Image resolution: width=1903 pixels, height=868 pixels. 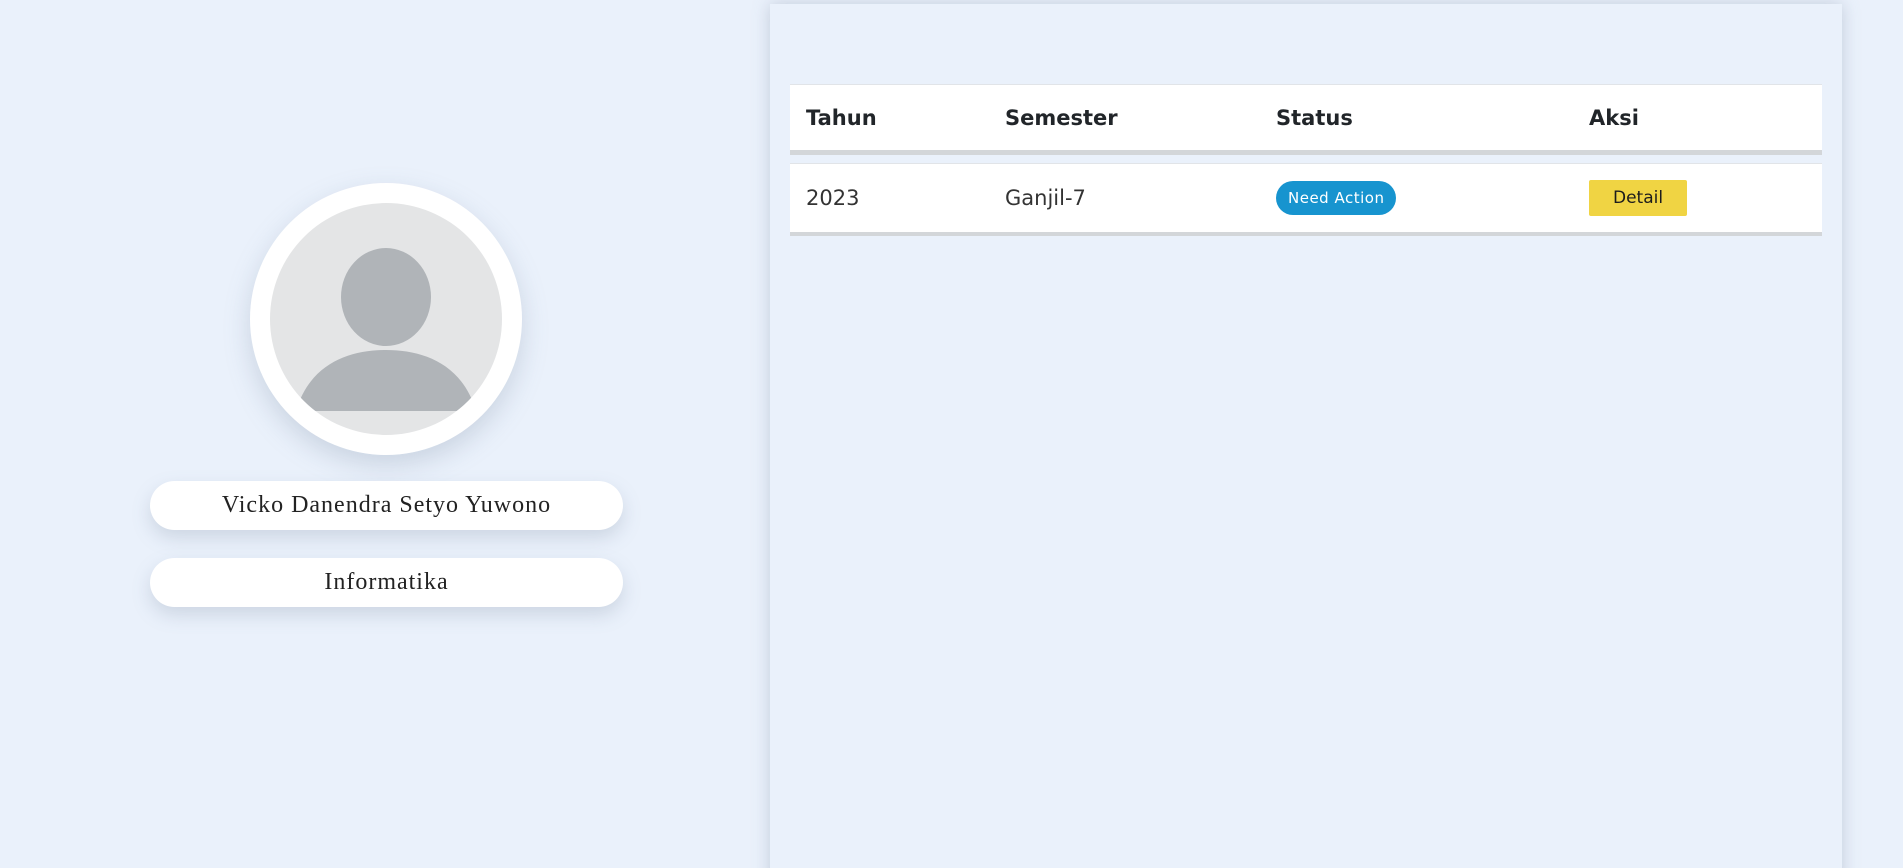 What do you see at coordinates (1045, 198) in the screenshot?
I see `cell-semester: Ganjil-7` at bounding box center [1045, 198].